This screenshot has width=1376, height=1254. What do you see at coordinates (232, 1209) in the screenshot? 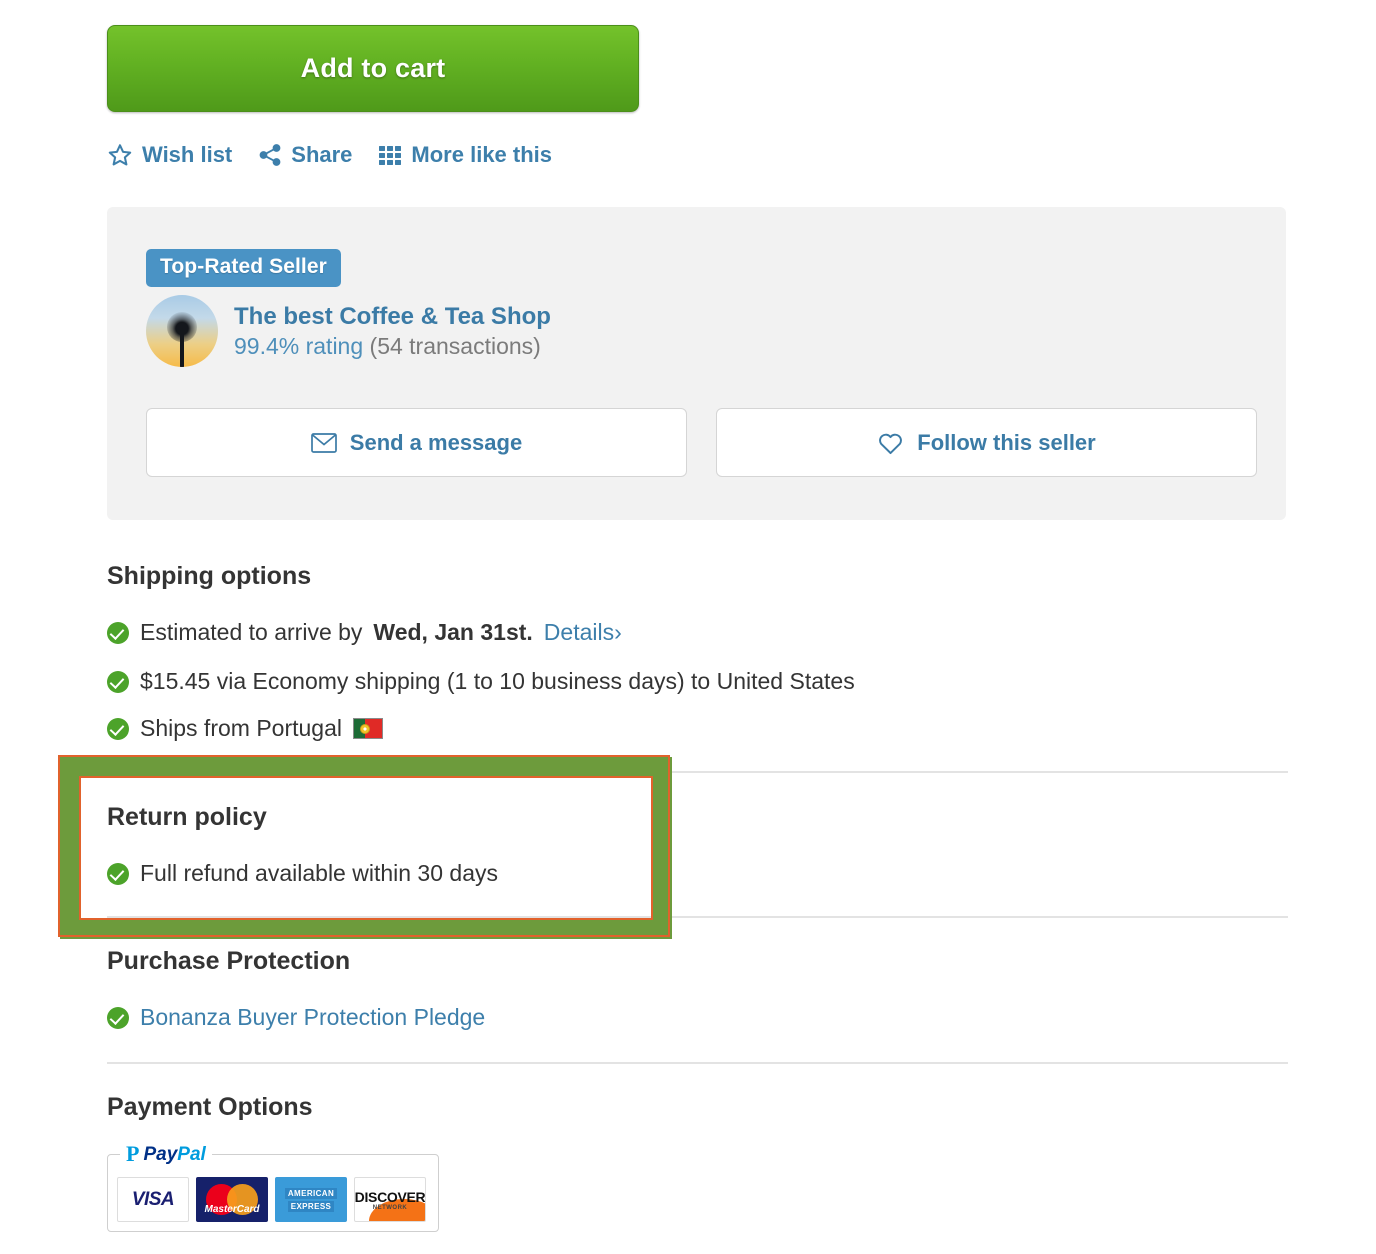
I see `mastercard-label: MasterCard` at bounding box center [232, 1209].